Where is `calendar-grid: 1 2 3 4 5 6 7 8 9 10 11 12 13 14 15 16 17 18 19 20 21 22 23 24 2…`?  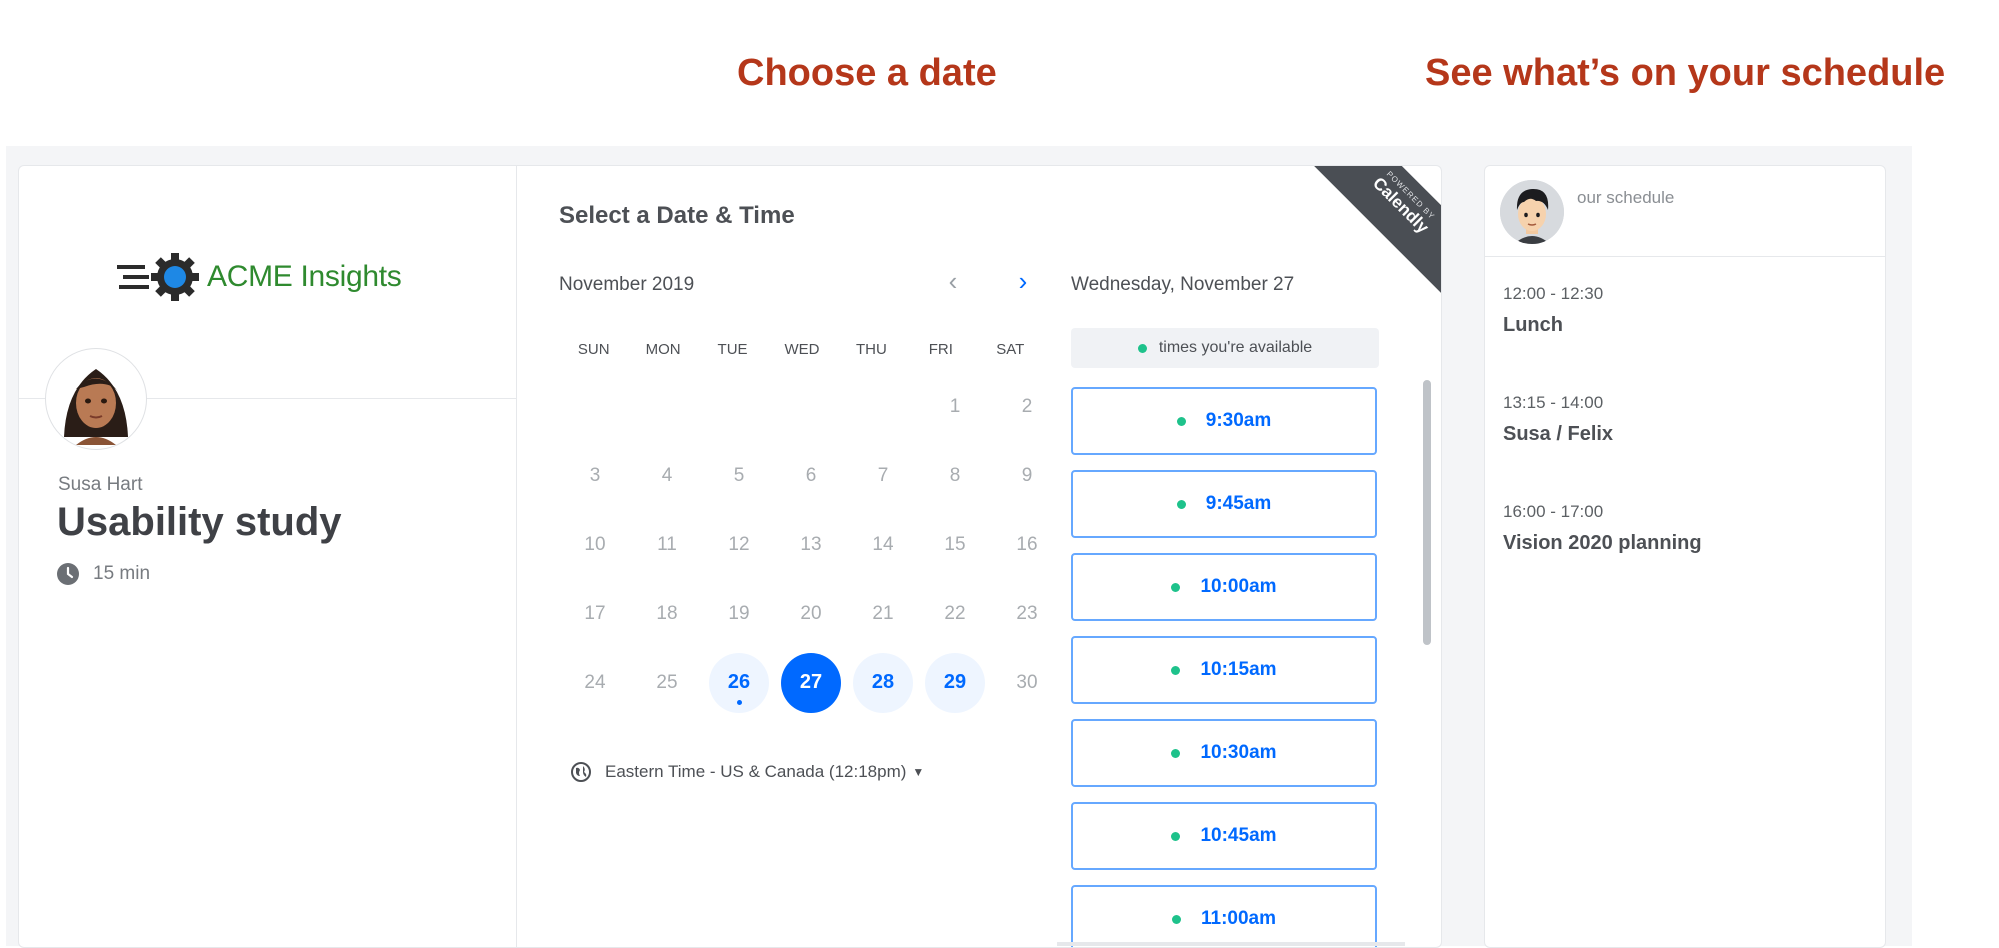 calendar-grid: 1 2 3 4 5 6 7 8 9 10 11 12 13 14 15 16 17 18 19 20 21 22 23 24 2… is located at coordinates (811, 544).